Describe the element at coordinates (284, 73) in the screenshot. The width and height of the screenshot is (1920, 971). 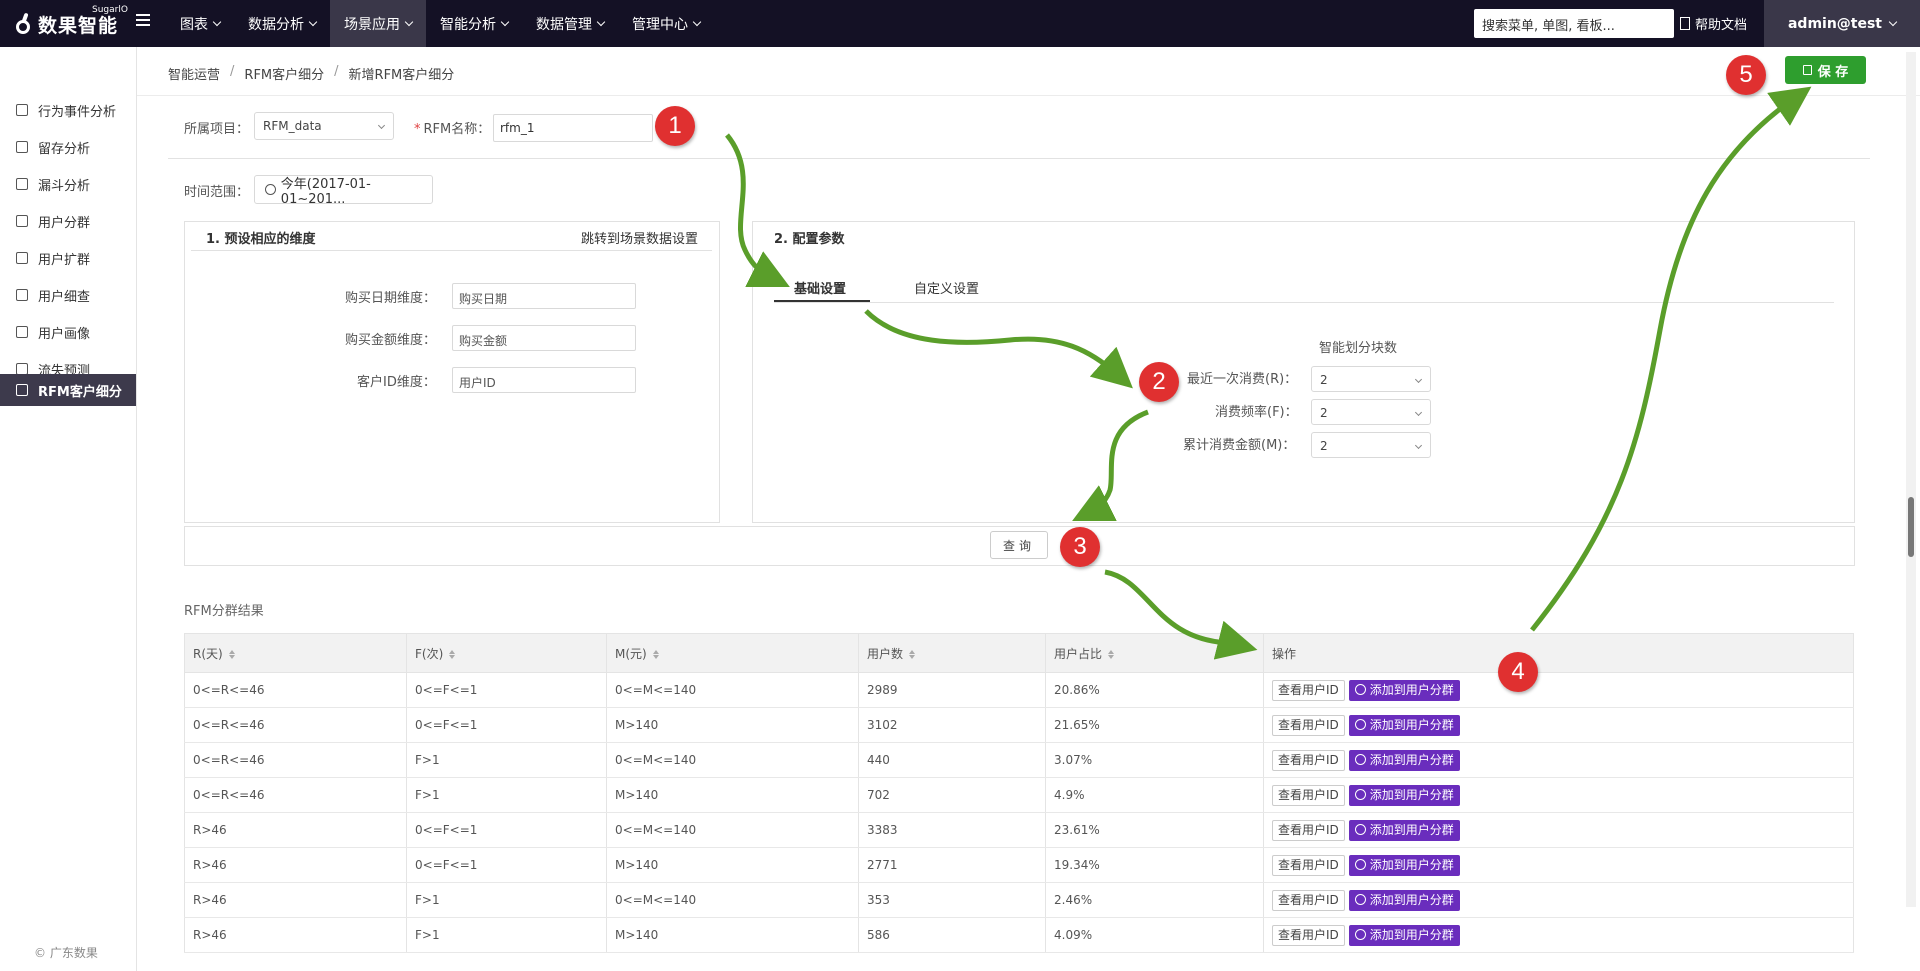
I see `breadcrumb-item: RFM客户细分` at that location.